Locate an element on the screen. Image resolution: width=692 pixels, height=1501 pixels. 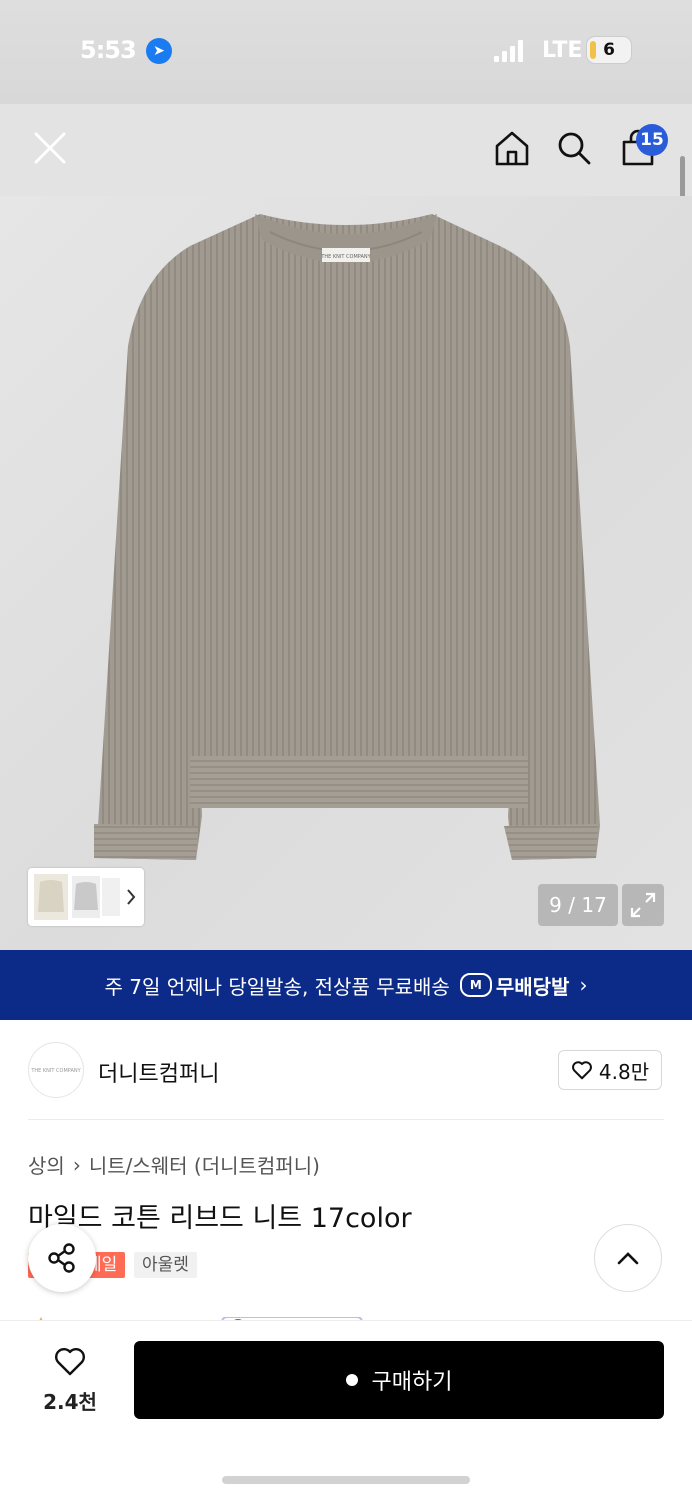
delivery-banner: 주 7일 언제나 당일발송, 전상품 무료배송 M 무배당발 › is located at coordinates (346, 985).